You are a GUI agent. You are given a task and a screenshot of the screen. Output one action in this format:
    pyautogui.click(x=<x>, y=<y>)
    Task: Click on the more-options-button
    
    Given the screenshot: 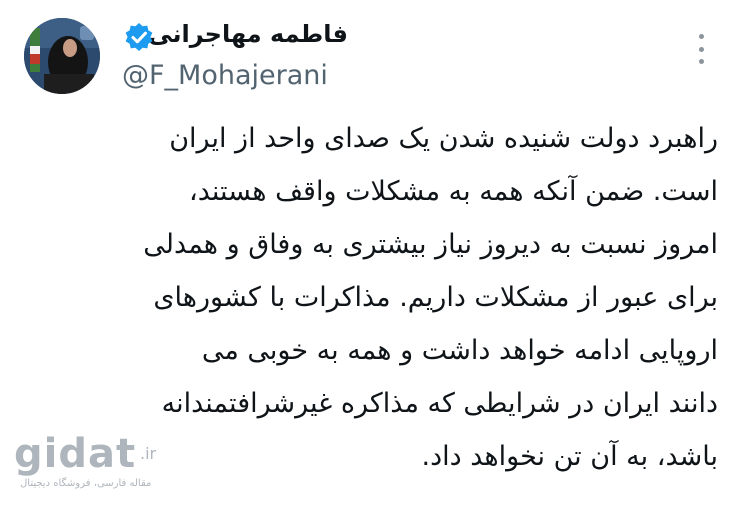 What is the action you would take?
    pyautogui.click(x=701, y=49)
    